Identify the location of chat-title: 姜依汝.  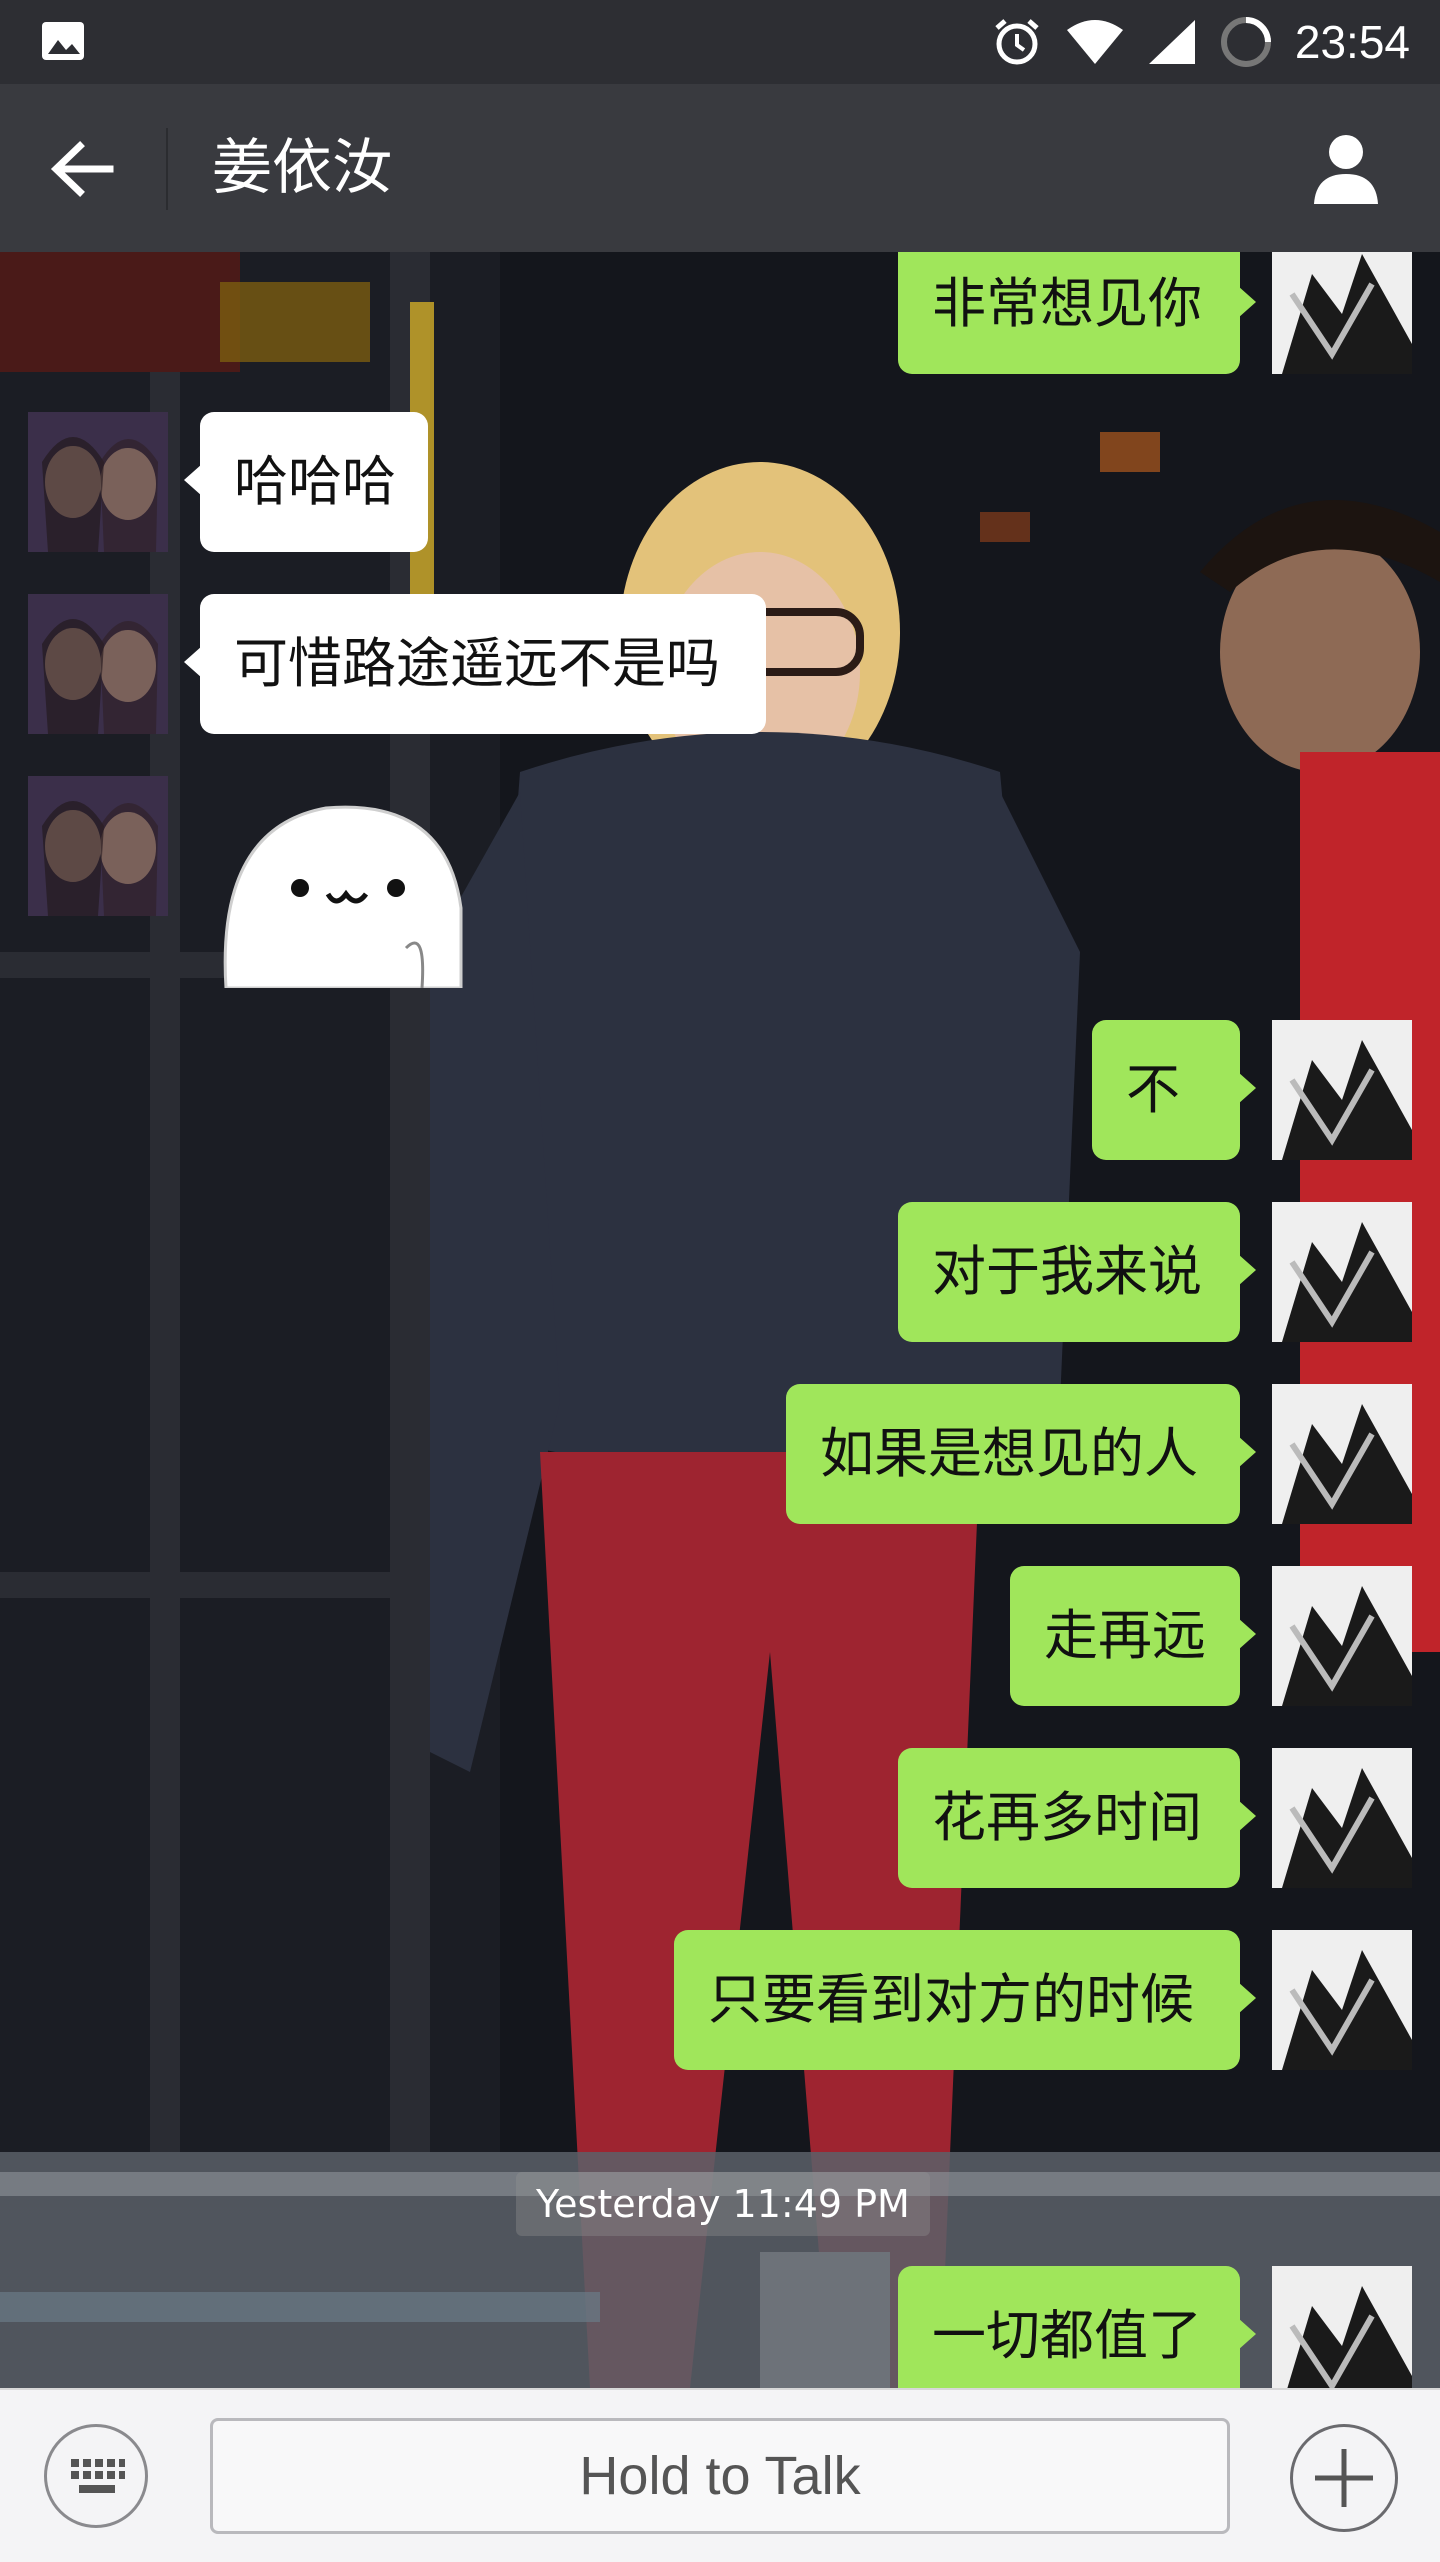
(302, 168).